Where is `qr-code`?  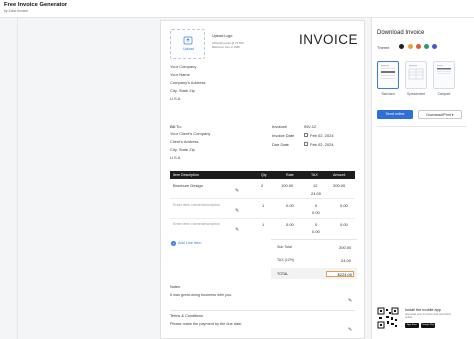 qr-code is located at coordinates (388, 318).